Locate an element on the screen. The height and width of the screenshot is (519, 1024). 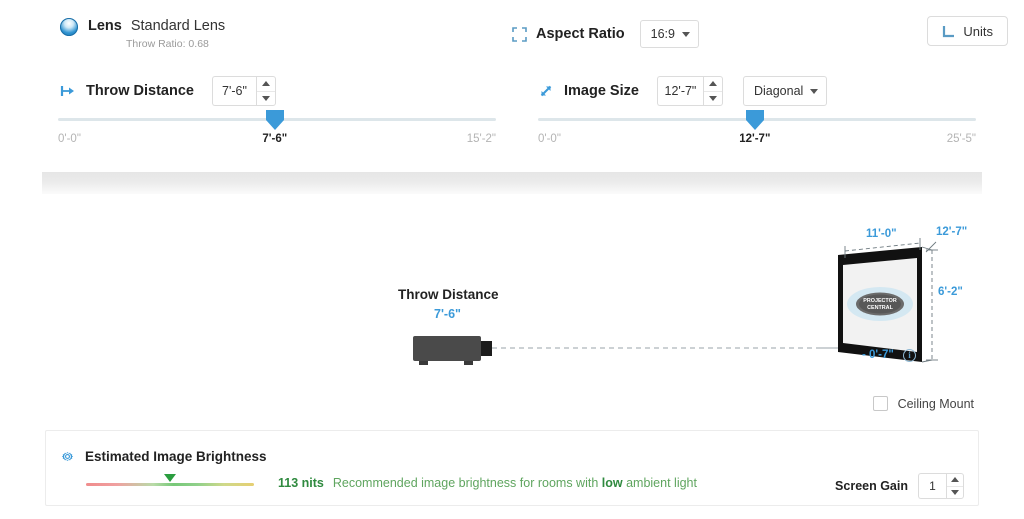
image-size-slider: 0'-0" 12'-7" 25'-5" is located at coordinates (757, 129).